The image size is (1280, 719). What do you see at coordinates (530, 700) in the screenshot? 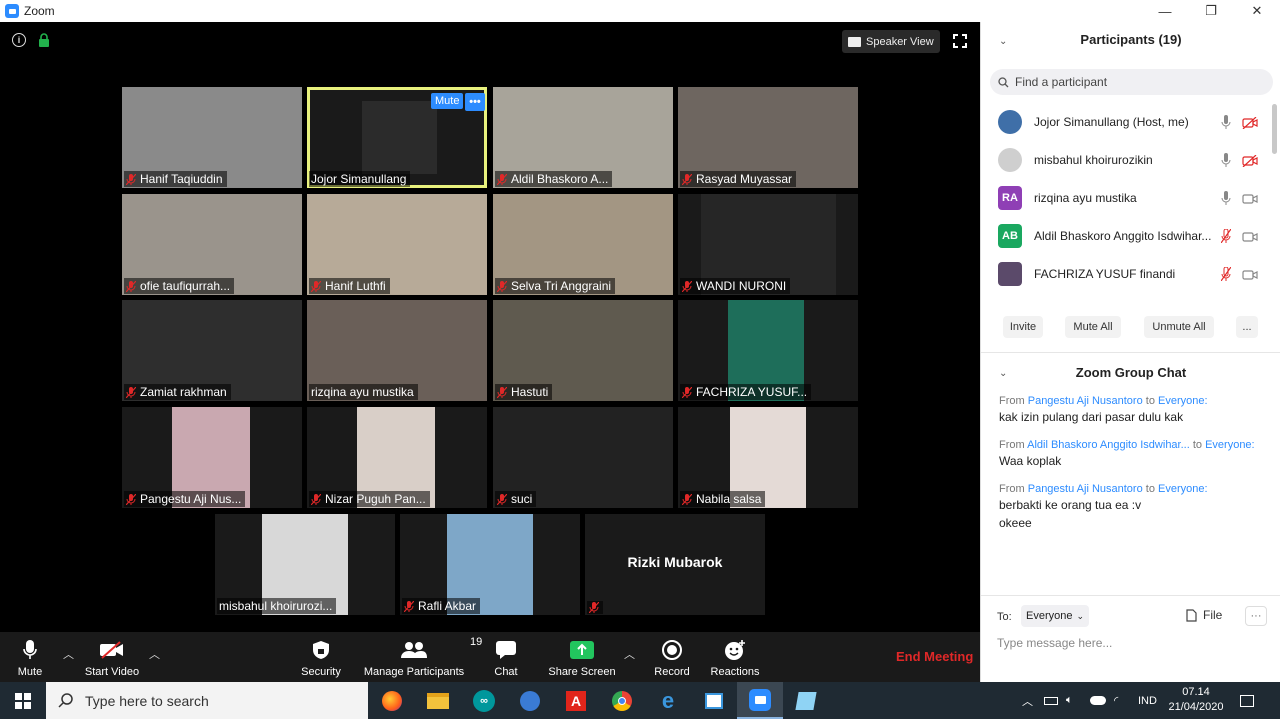
I see `phone-app-taskbar-icon` at bounding box center [530, 700].